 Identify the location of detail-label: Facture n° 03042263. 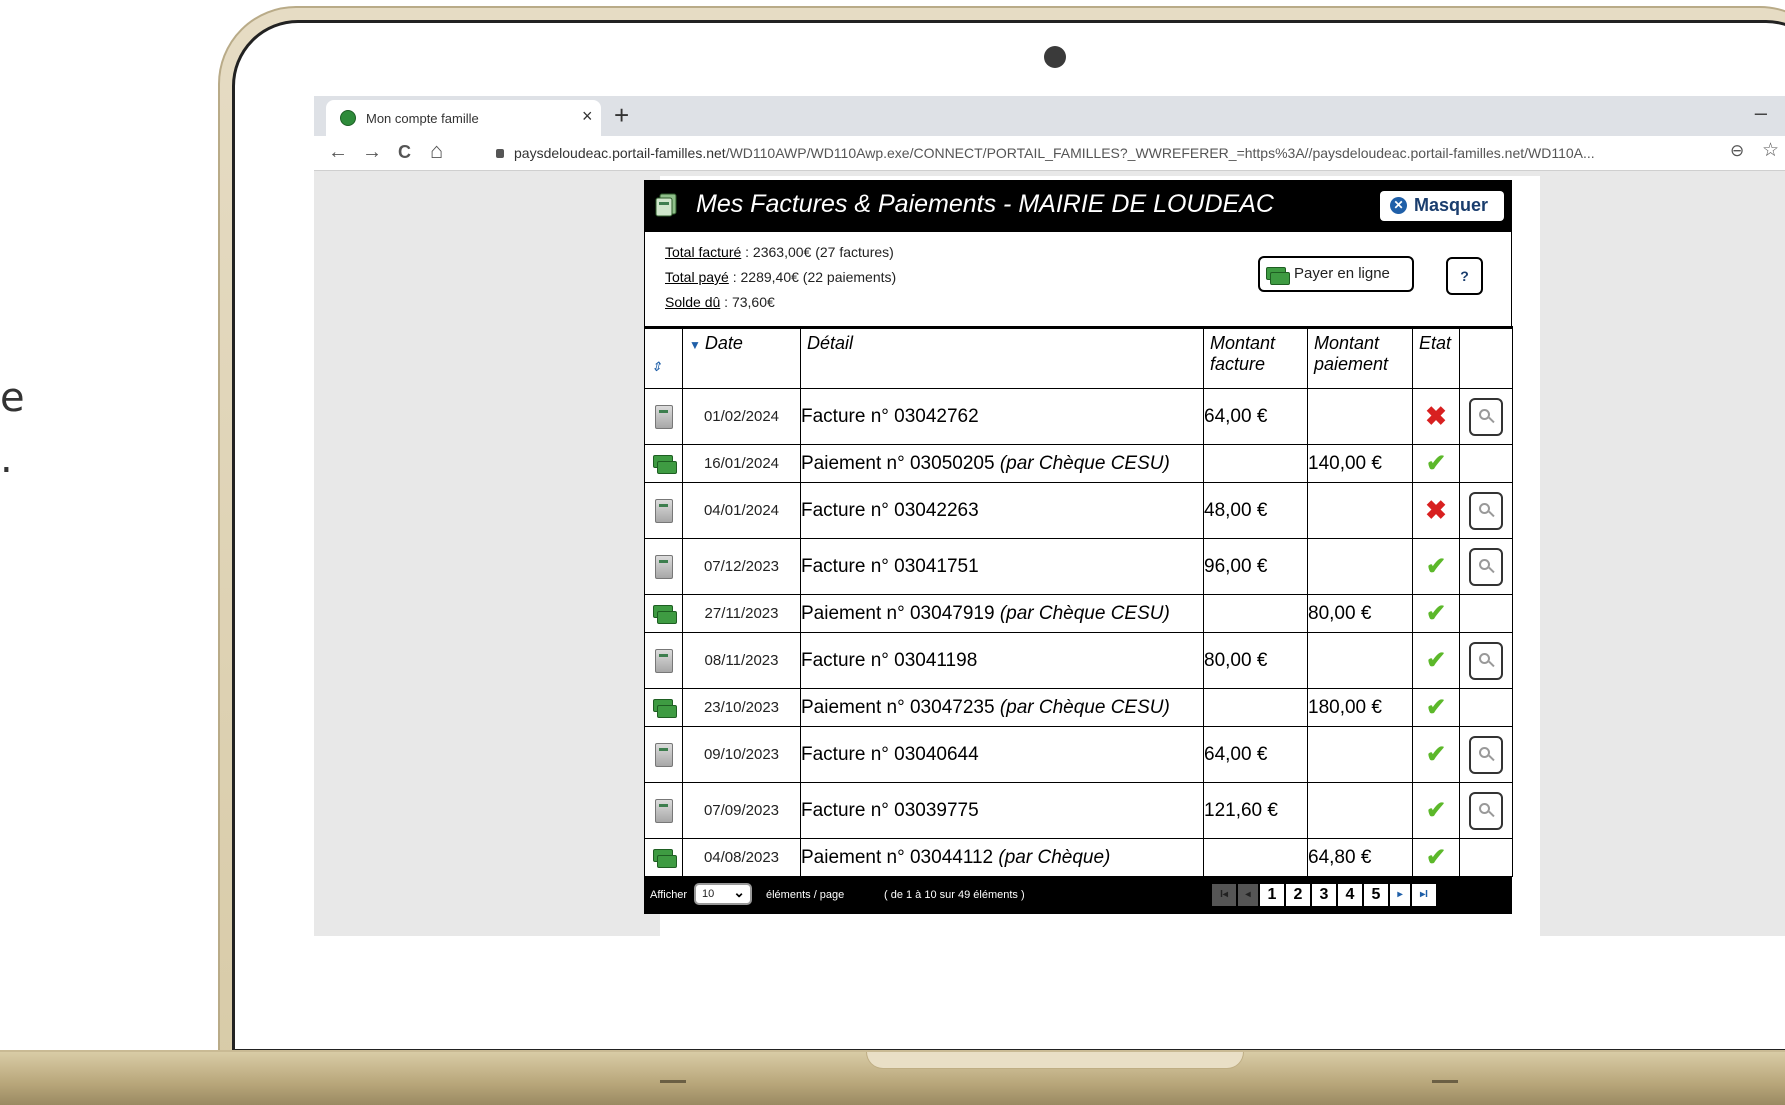
(890, 510).